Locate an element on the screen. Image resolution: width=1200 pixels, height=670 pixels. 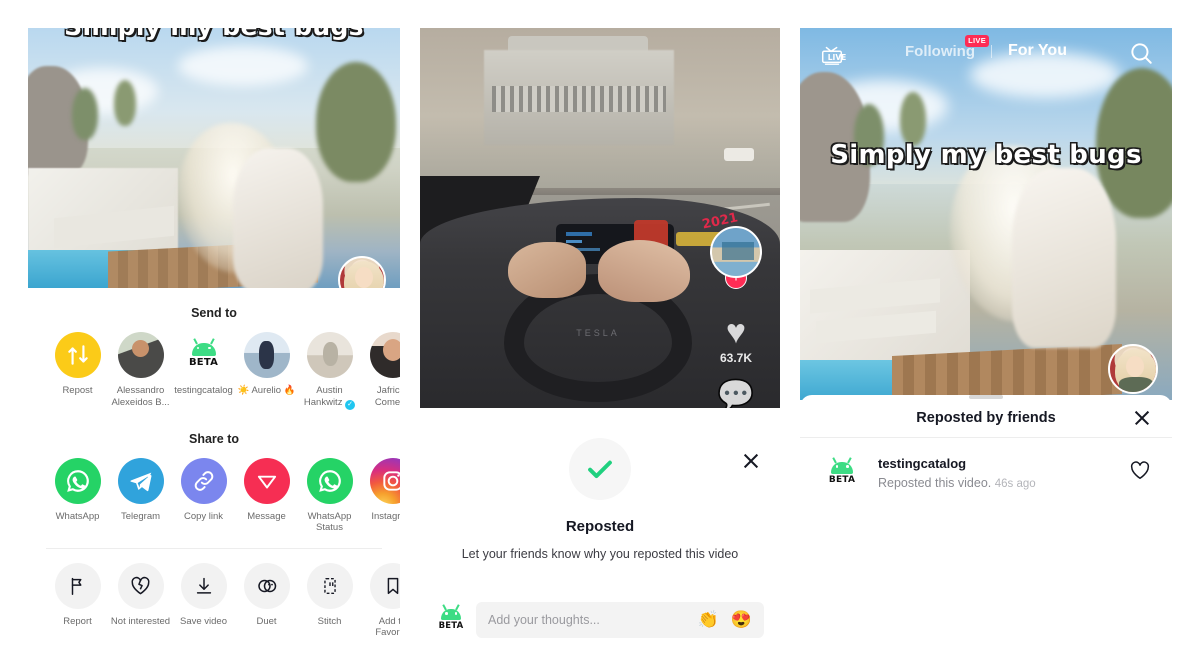
share-to-label: Message is located at coordinates (266, 516).